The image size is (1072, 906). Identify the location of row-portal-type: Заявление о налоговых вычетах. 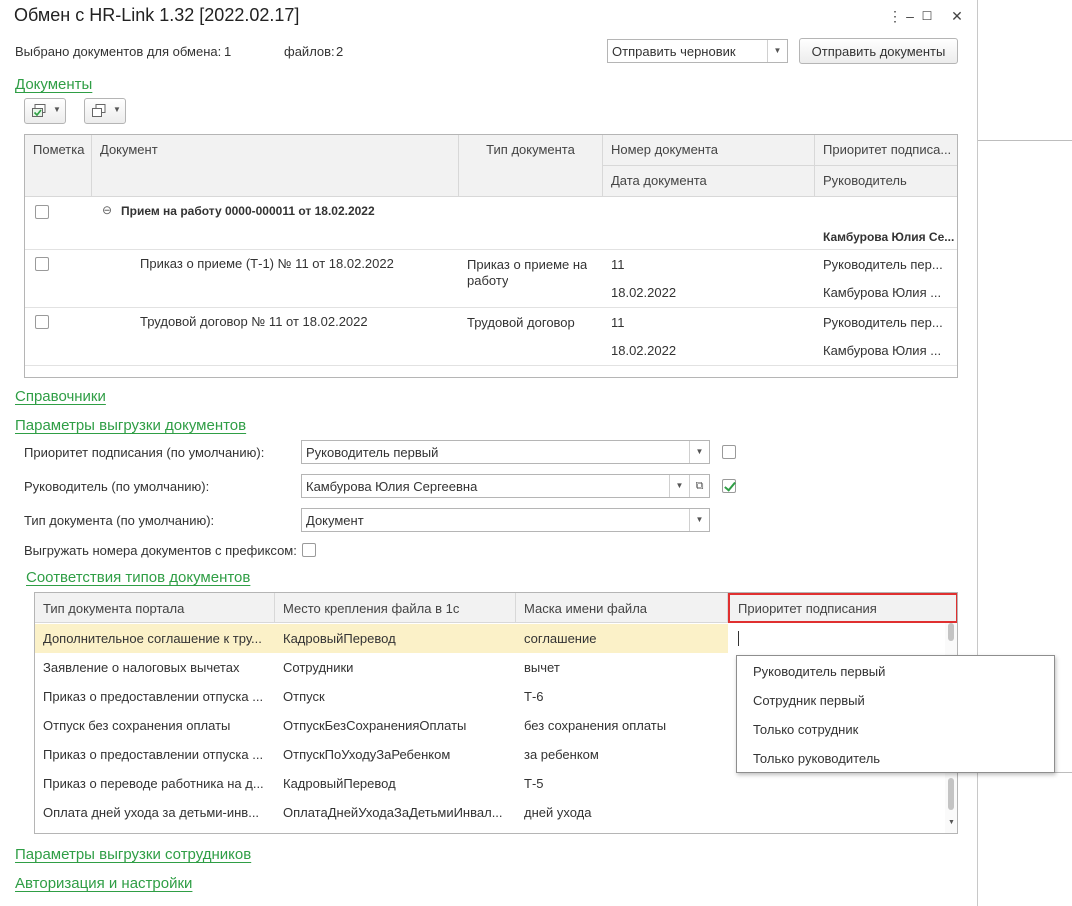
(141, 667).